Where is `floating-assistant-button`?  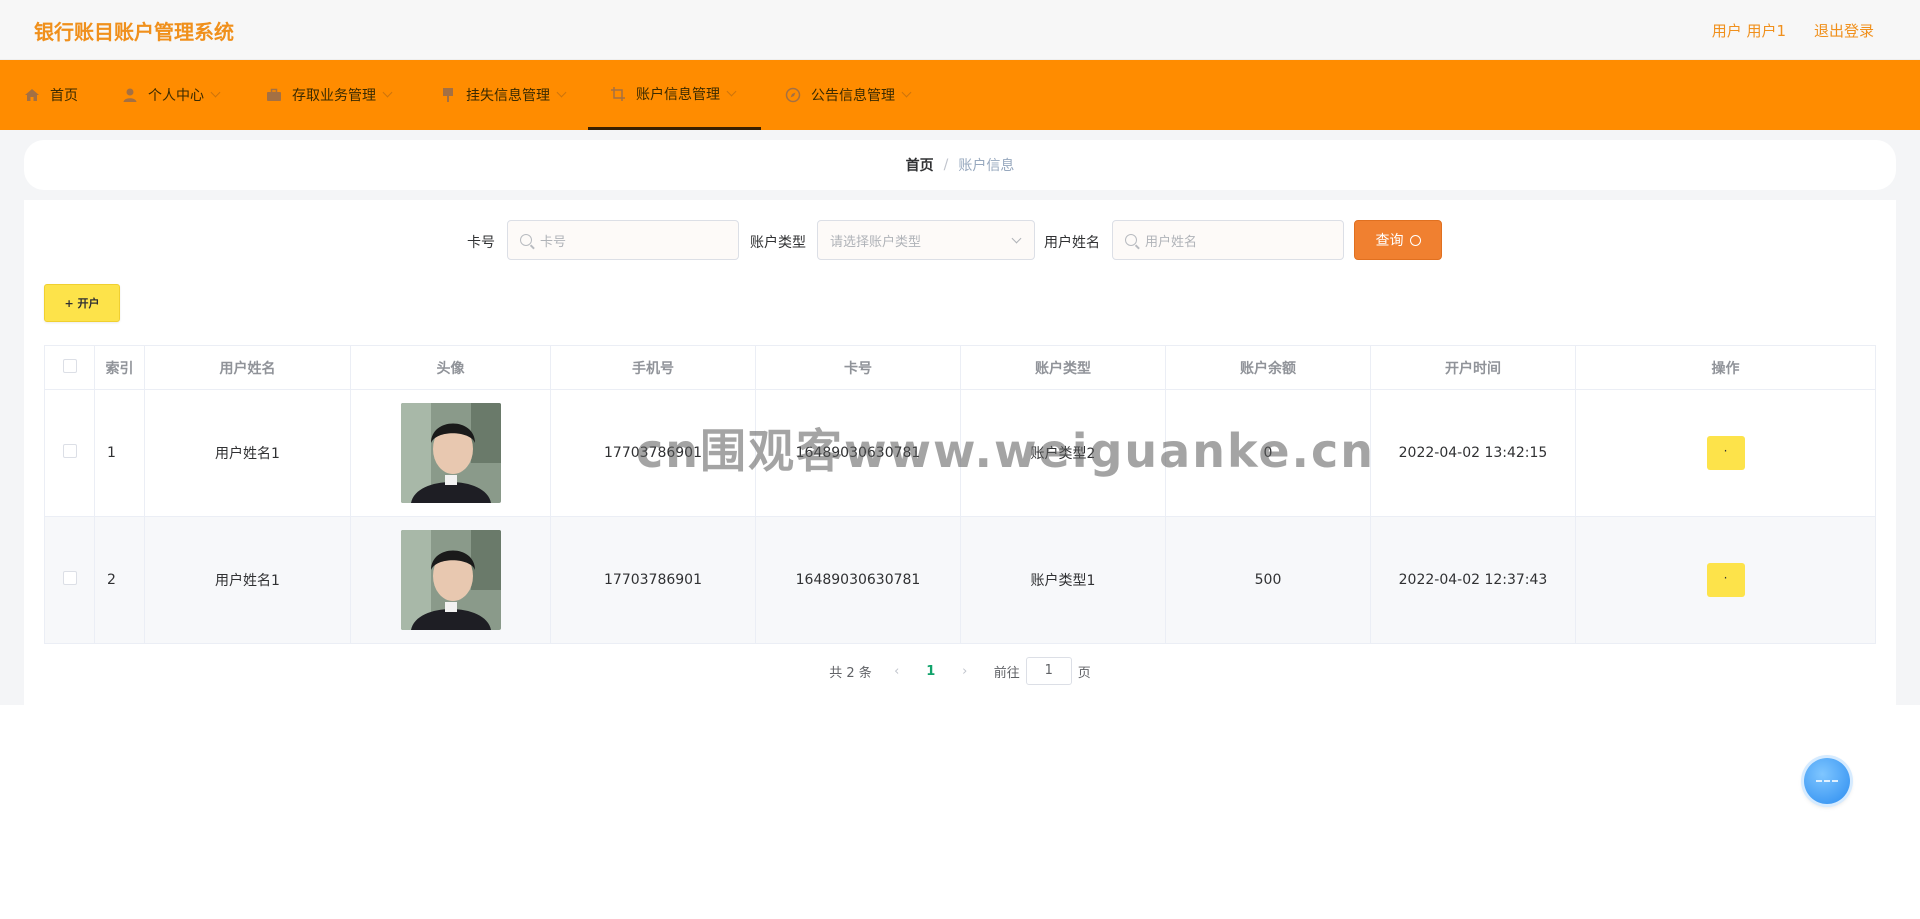 floating-assistant-button is located at coordinates (1827, 781).